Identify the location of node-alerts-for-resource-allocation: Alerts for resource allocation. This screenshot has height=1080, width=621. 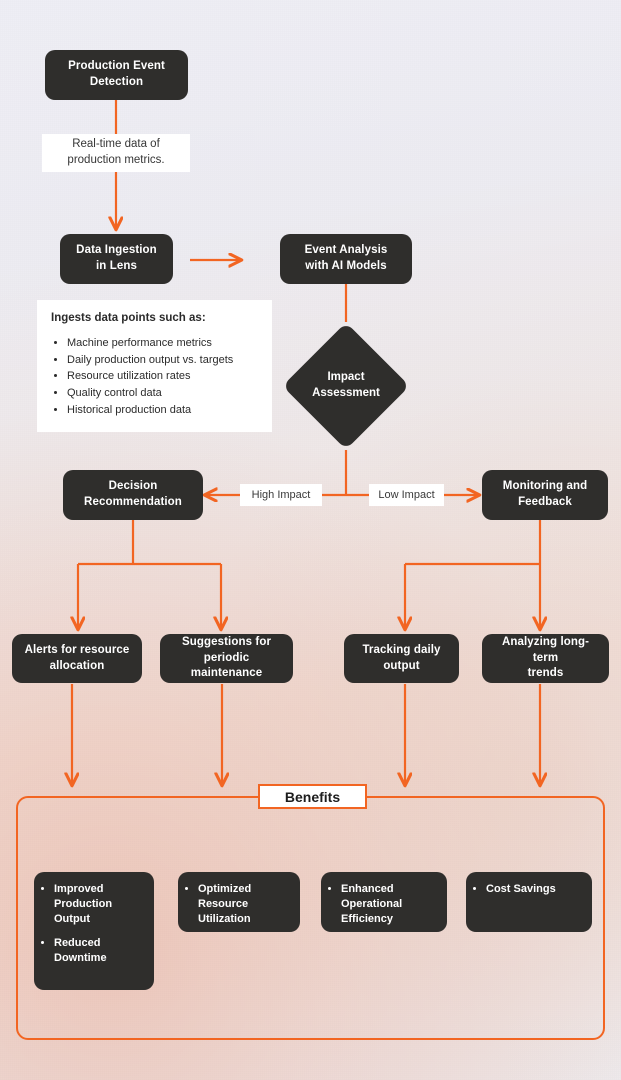
(77, 658).